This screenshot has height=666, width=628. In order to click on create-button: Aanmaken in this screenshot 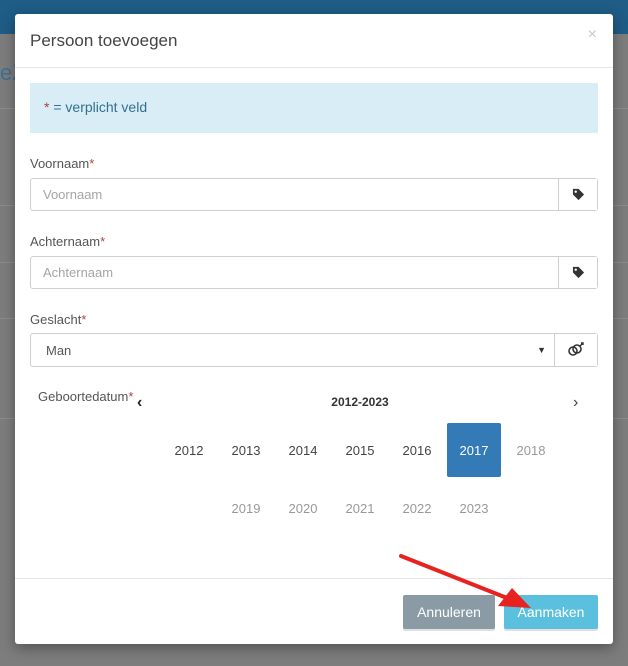, I will do `click(551, 612)`.